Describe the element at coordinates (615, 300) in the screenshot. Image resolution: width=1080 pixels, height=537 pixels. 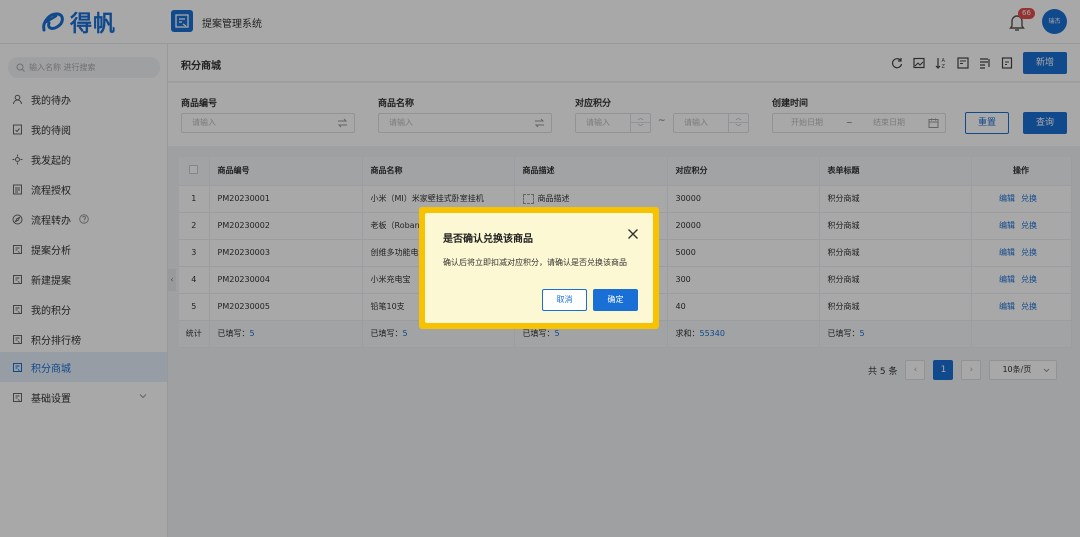
I see `confirm-button: 确定` at that location.